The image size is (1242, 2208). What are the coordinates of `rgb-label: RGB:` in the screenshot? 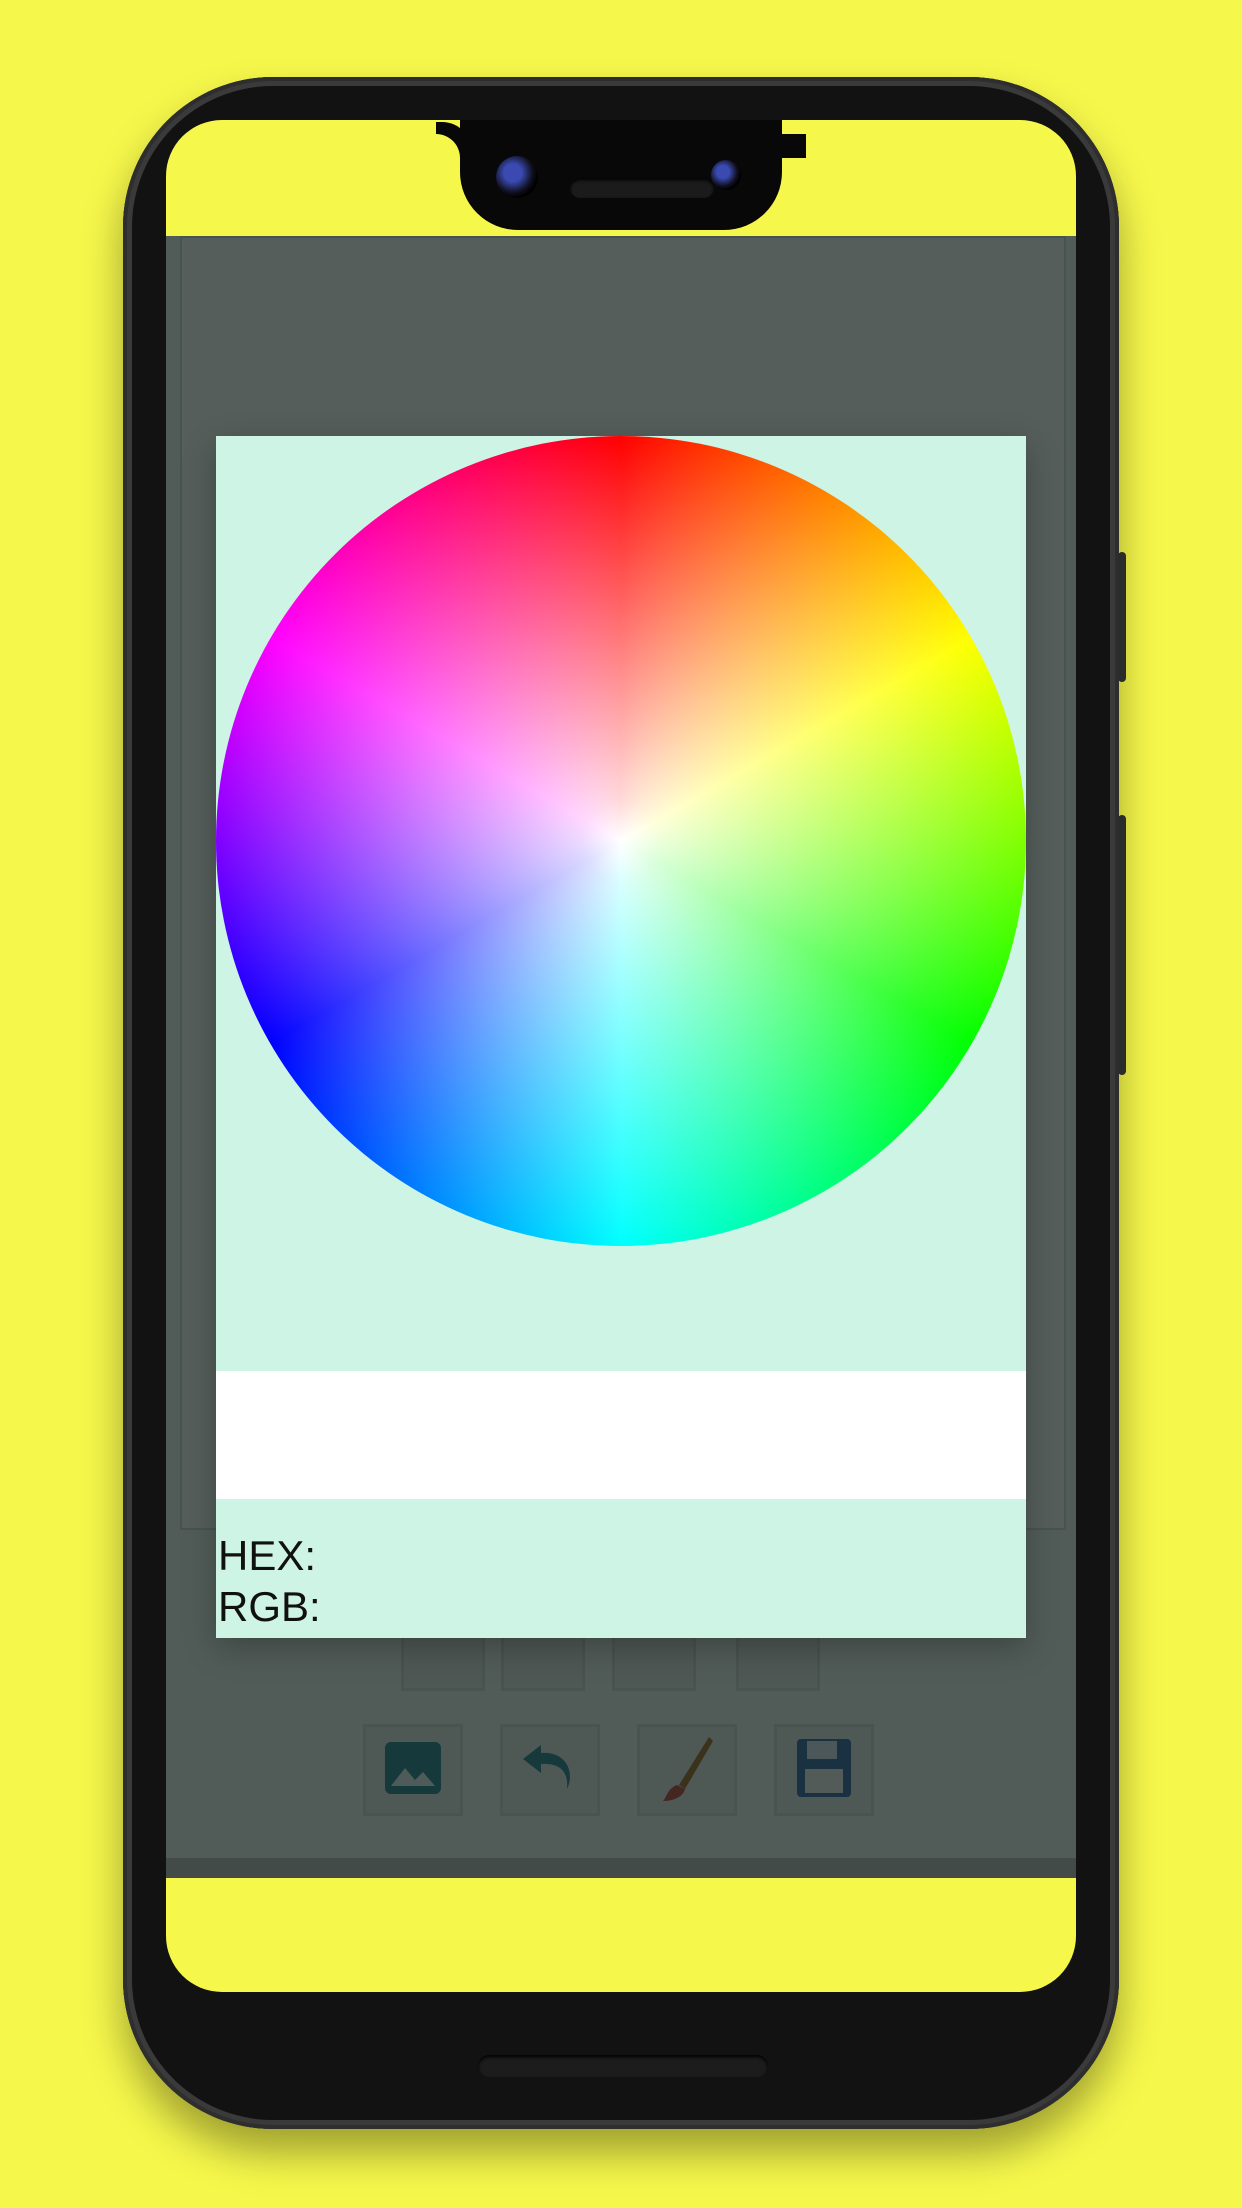 It's located at (269, 1606).